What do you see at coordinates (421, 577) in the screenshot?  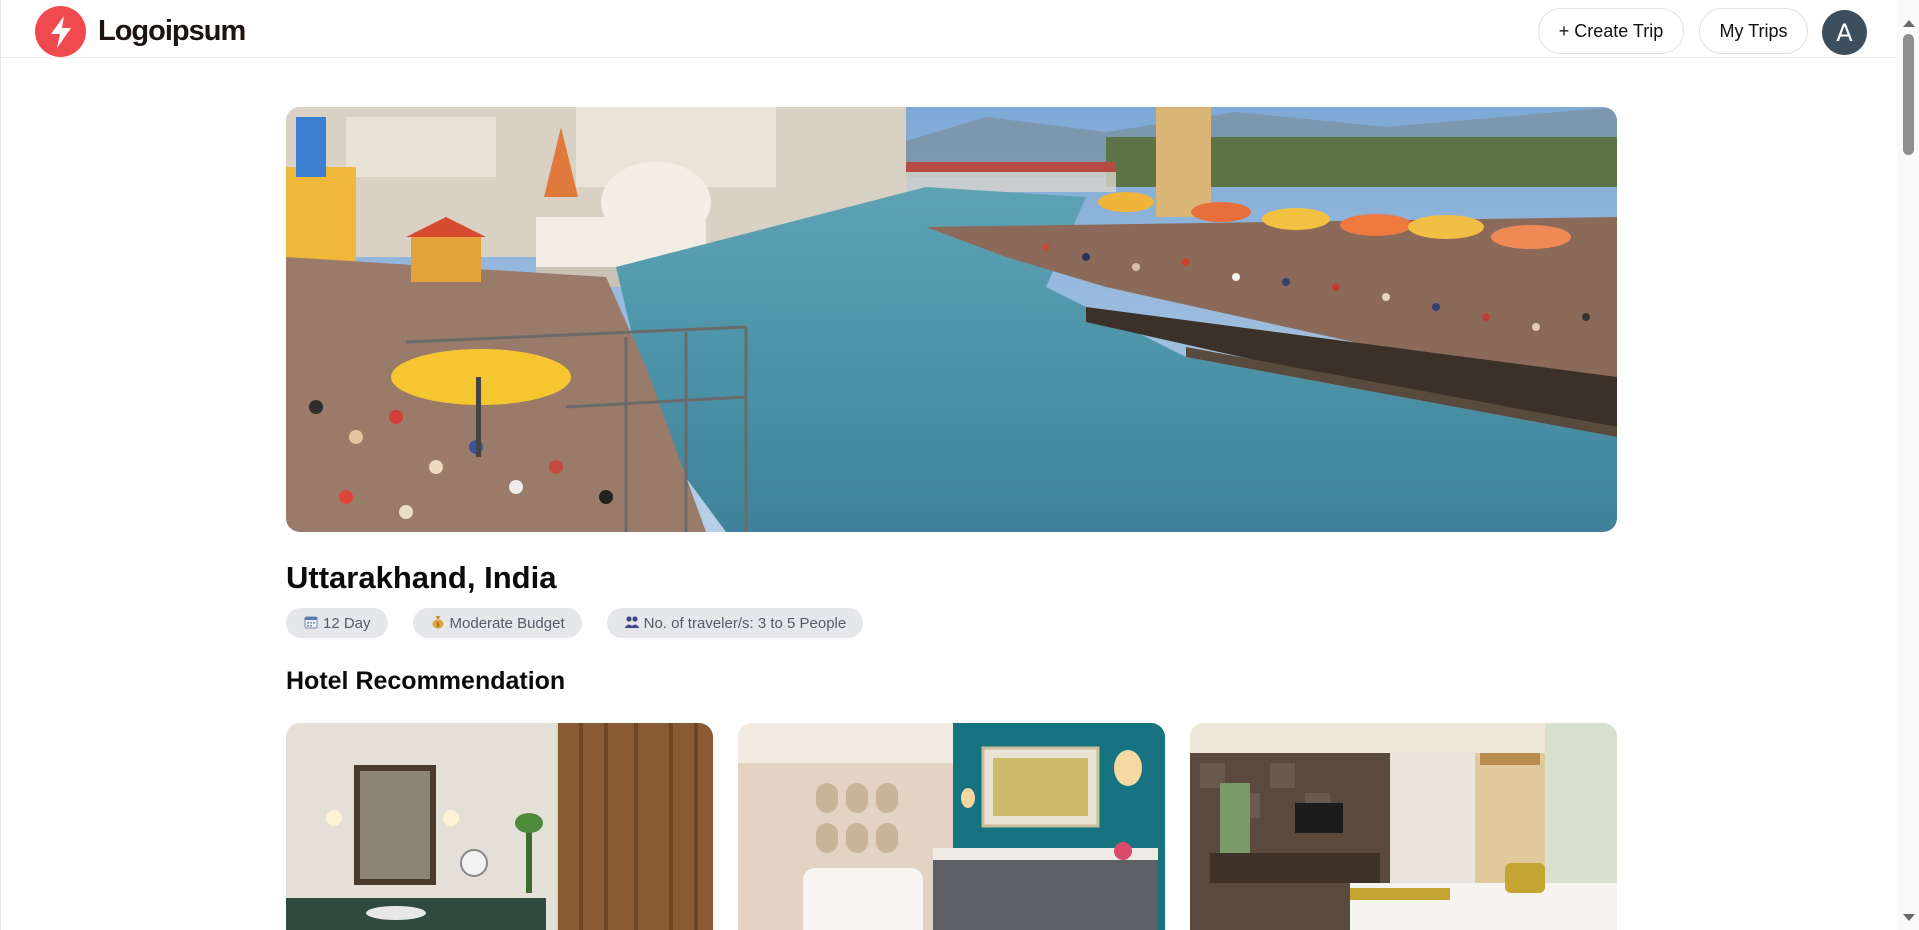 I see `place-title: Uttarakhand, India` at bounding box center [421, 577].